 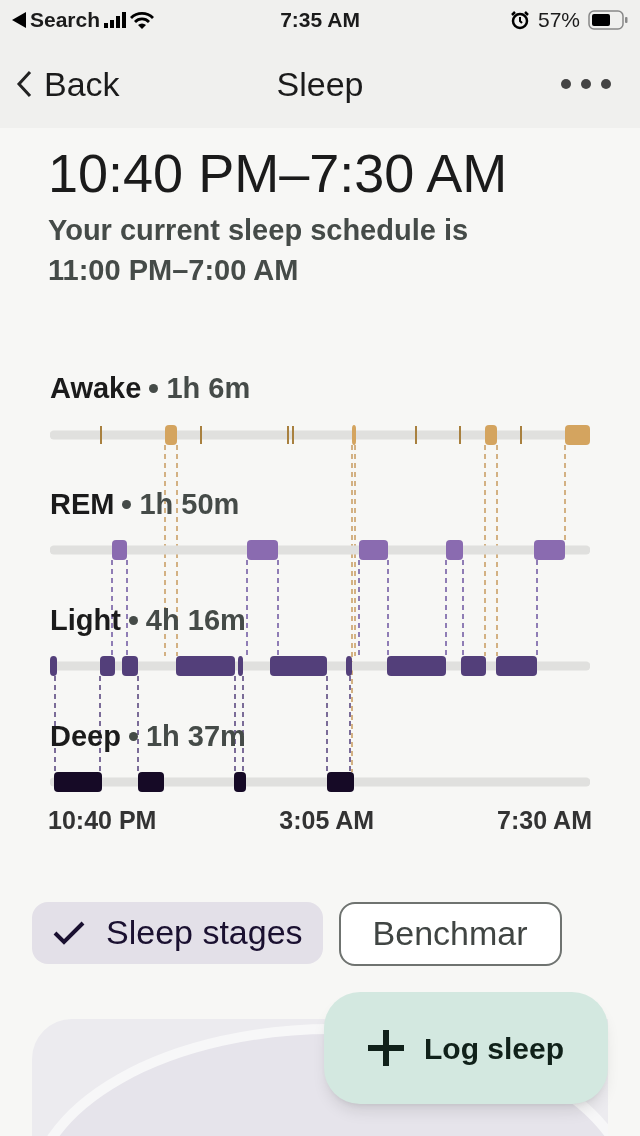 What do you see at coordinates (544, 820) in the screenshot?
I see `time-axis-label: 7:30 AM` at bounding box center [544, 820].